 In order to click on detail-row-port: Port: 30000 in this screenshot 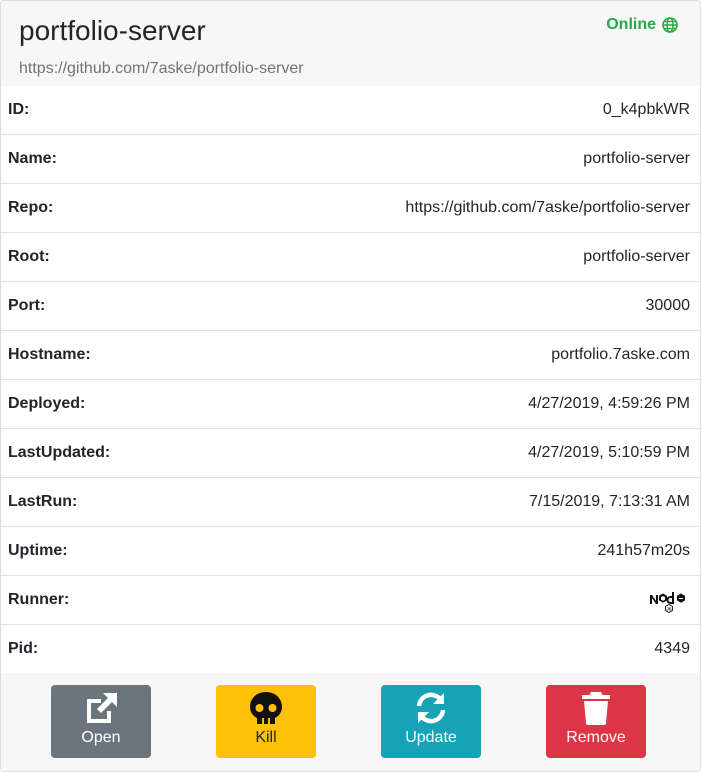, I will do `click(350, 306)`.